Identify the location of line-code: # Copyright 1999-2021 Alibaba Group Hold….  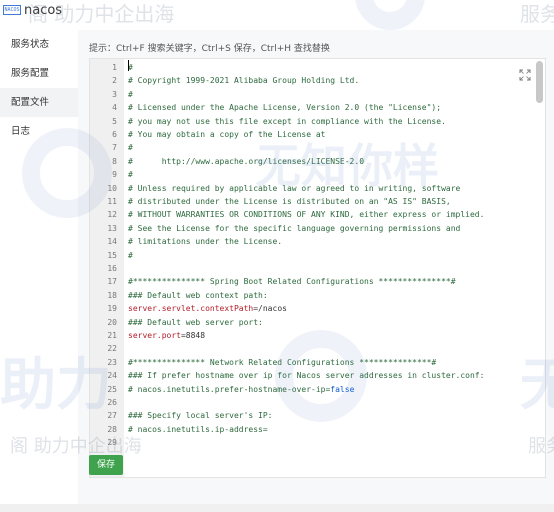
(243, 80).